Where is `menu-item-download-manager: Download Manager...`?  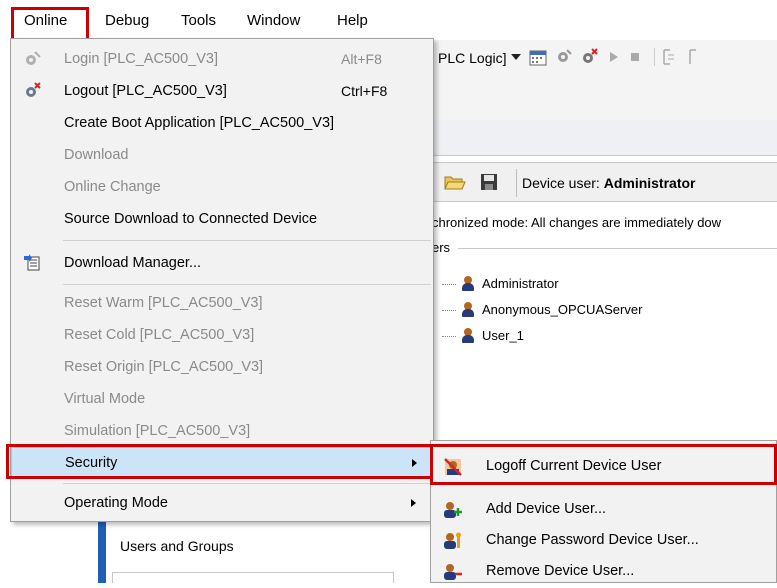 menu-item-download-manager: Download Manager... is located at coordinates (222, 263).